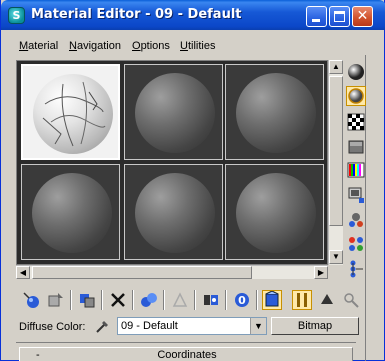 This screenshot has height=361, width=385. What do you see at coordinates (336, 67) in the screenshot?
I see `scroll-up-arrow-icon: ▲` at bounding box center [336, 67].